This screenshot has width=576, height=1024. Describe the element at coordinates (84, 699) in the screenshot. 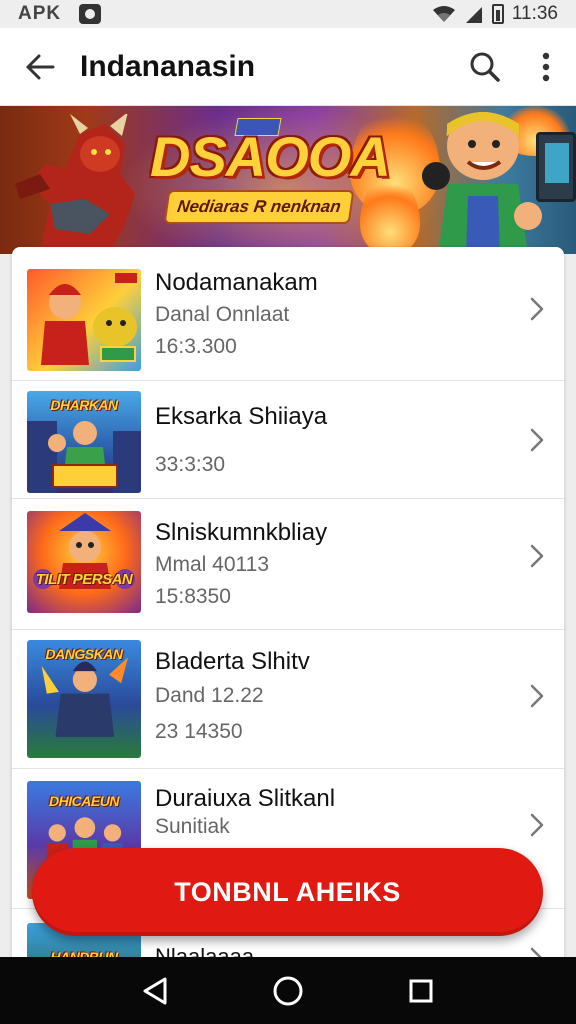

I see `game-thumbnail: DANGSKAN` at that location.